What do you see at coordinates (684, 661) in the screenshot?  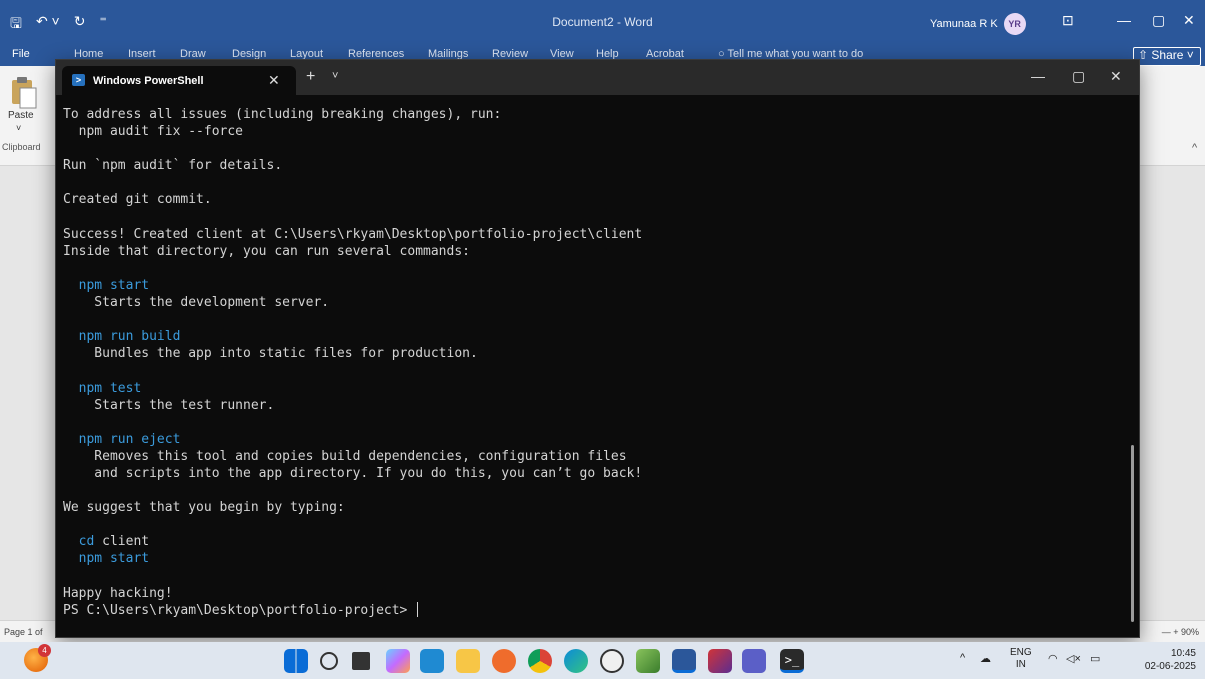 I see `word-icon` at bounding box center [684, 661].